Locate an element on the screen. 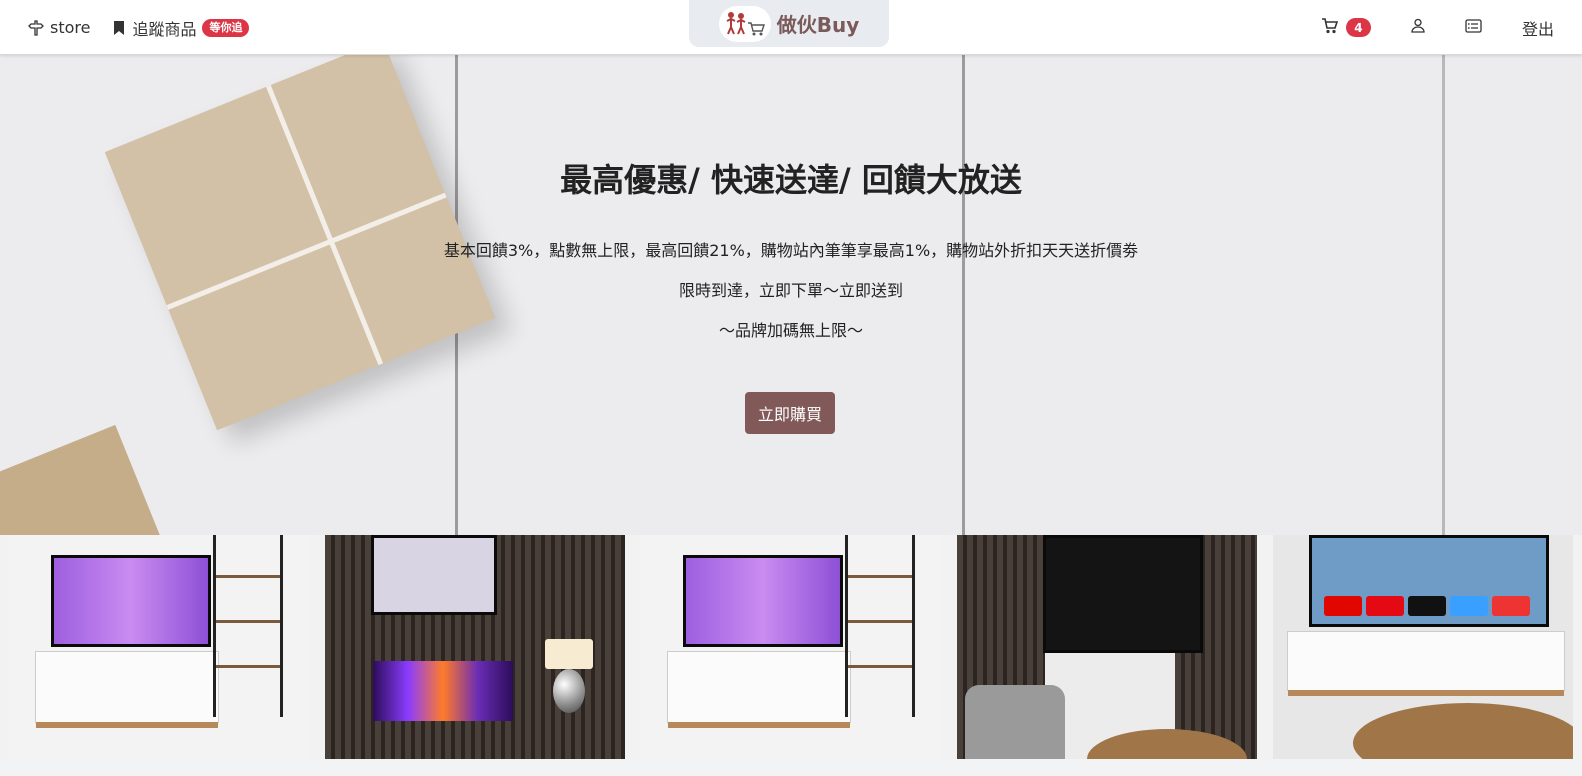 The height and width of the screenshot is (776, 1582). fireplace-shape is located at coordinates (443, 691).